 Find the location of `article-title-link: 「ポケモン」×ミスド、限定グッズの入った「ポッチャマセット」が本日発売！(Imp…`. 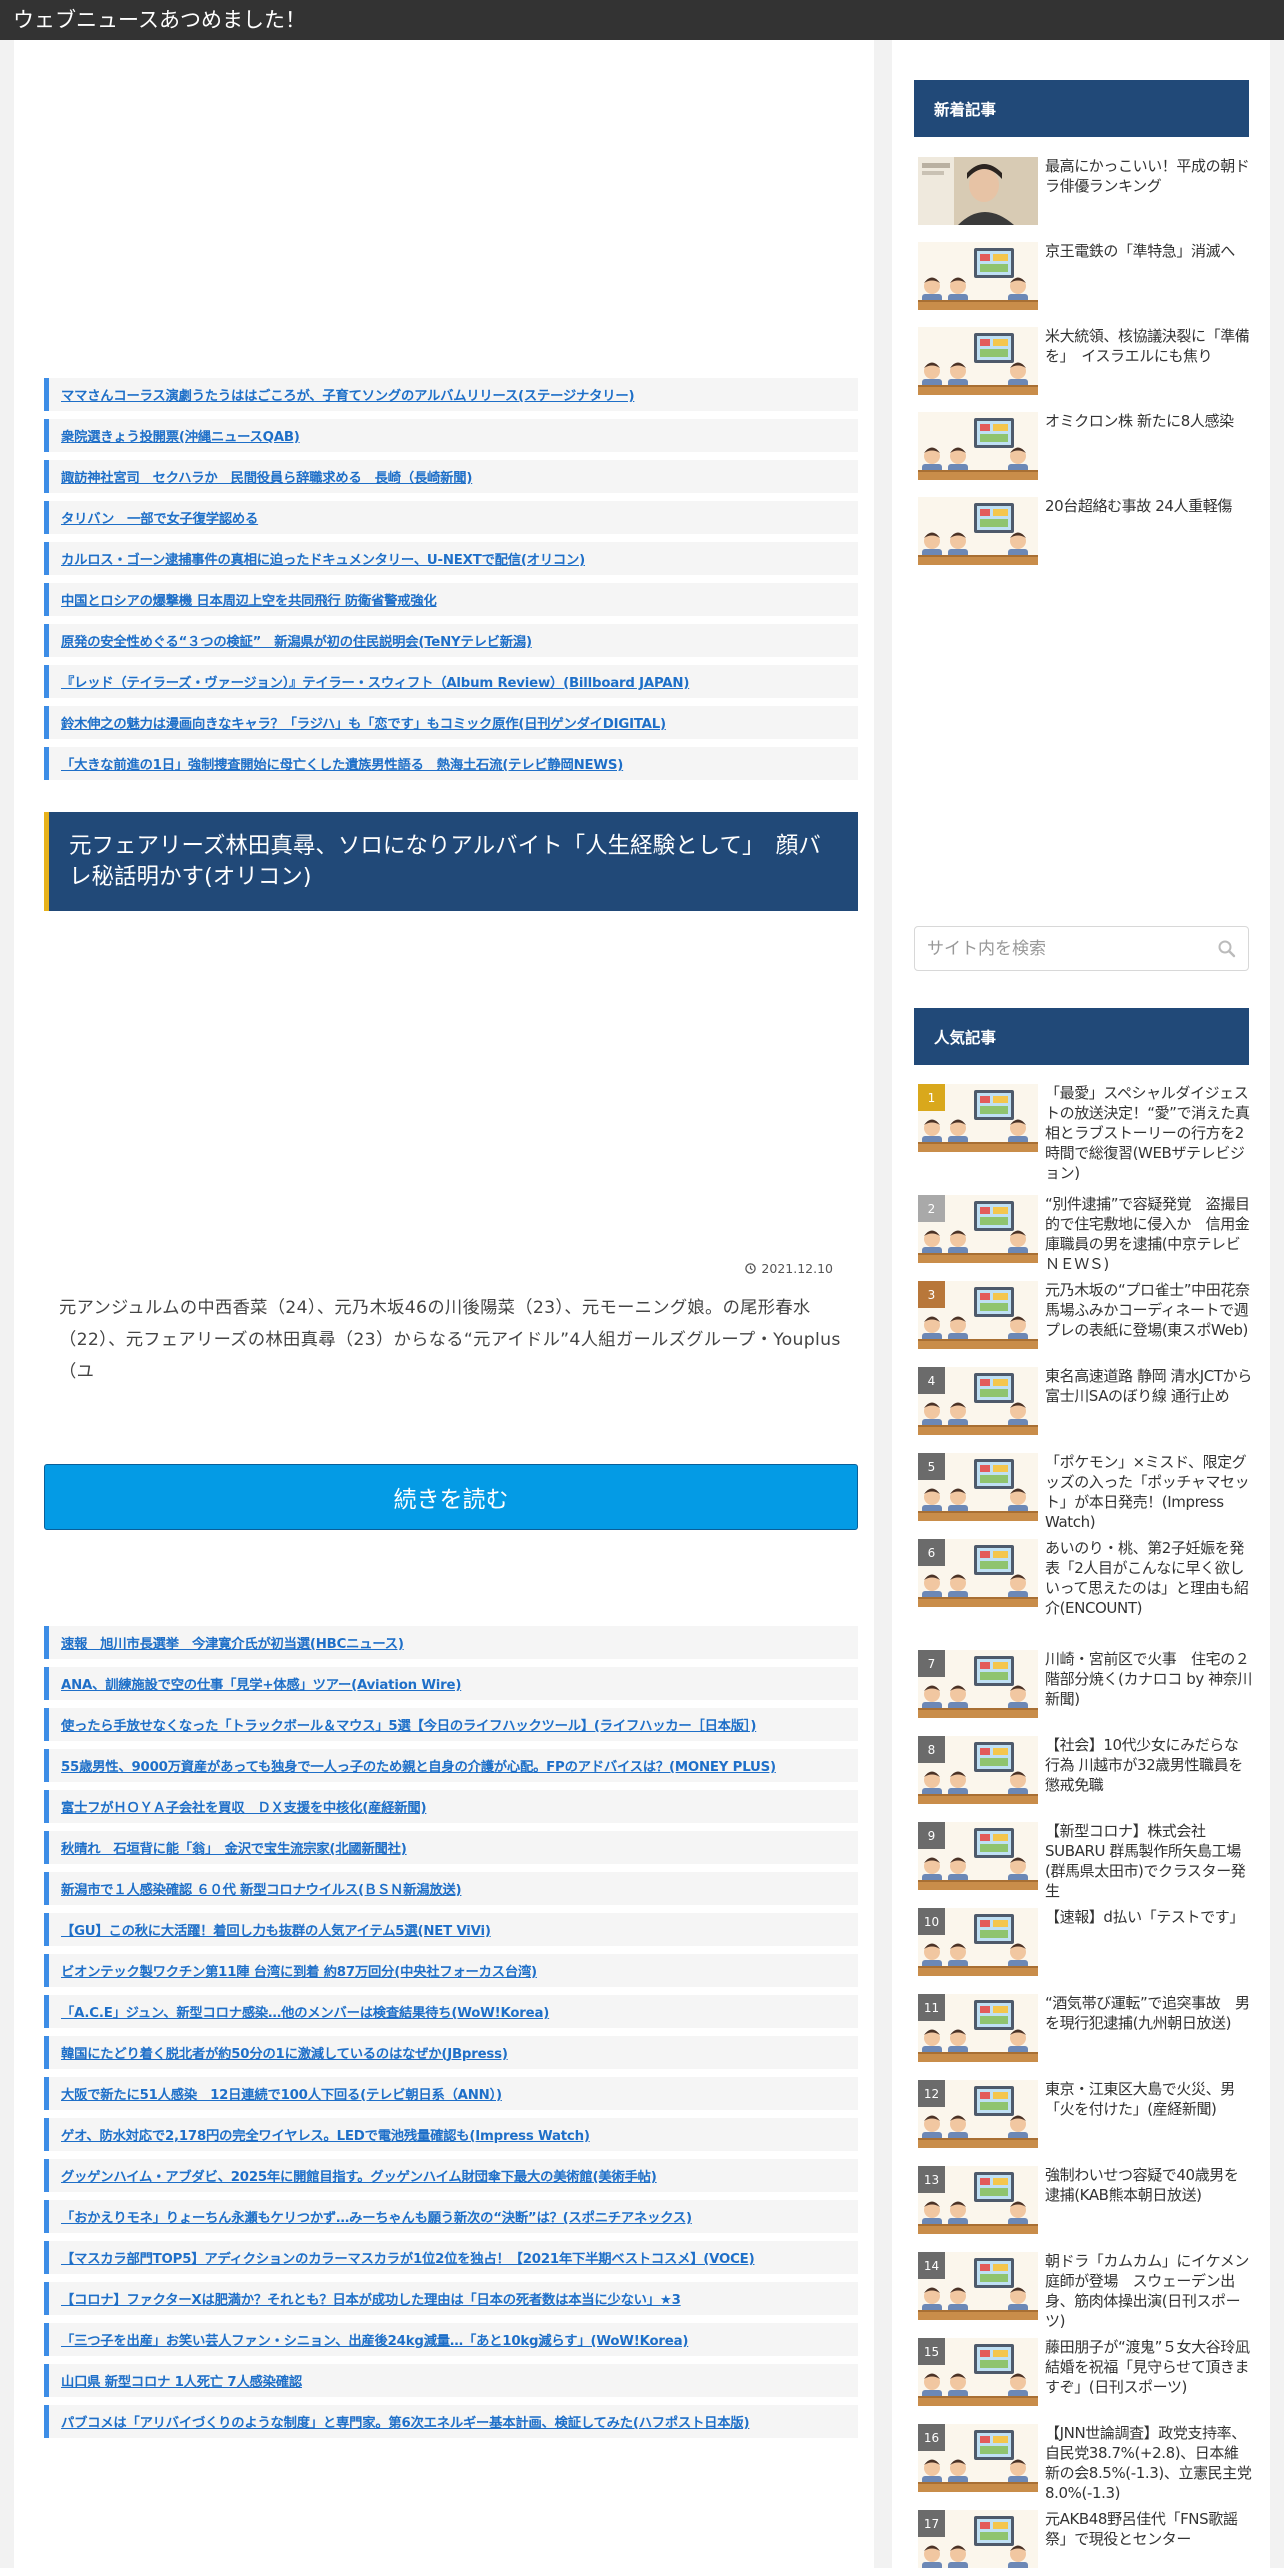

article-title-link: 「ポケモン」×ミスド、限定グッズの入った「ポッチャマセット」が本日発売！(Imp… is located at coordinates (1149, 1492).